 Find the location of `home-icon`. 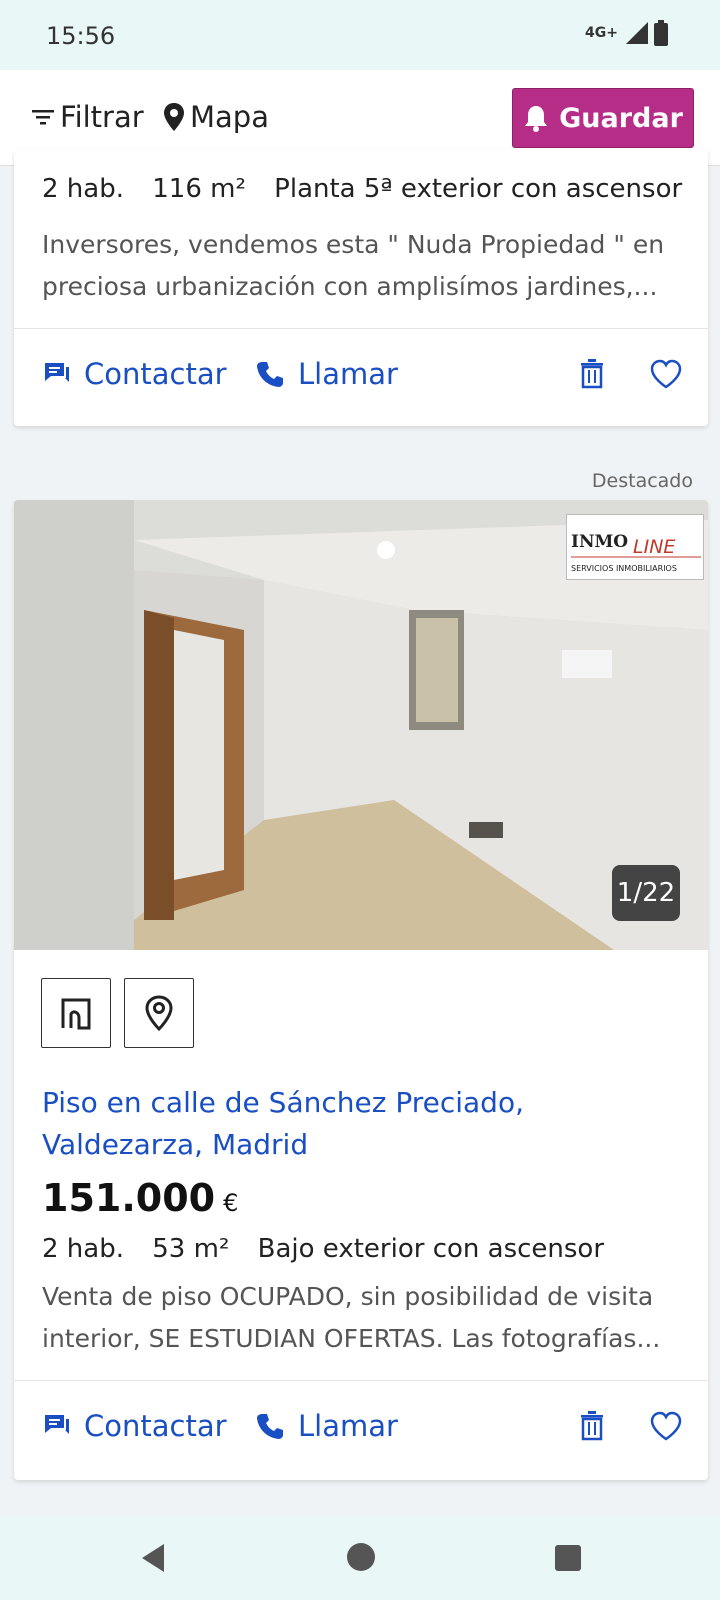

home-icon is located at coordinates (361, 1557).